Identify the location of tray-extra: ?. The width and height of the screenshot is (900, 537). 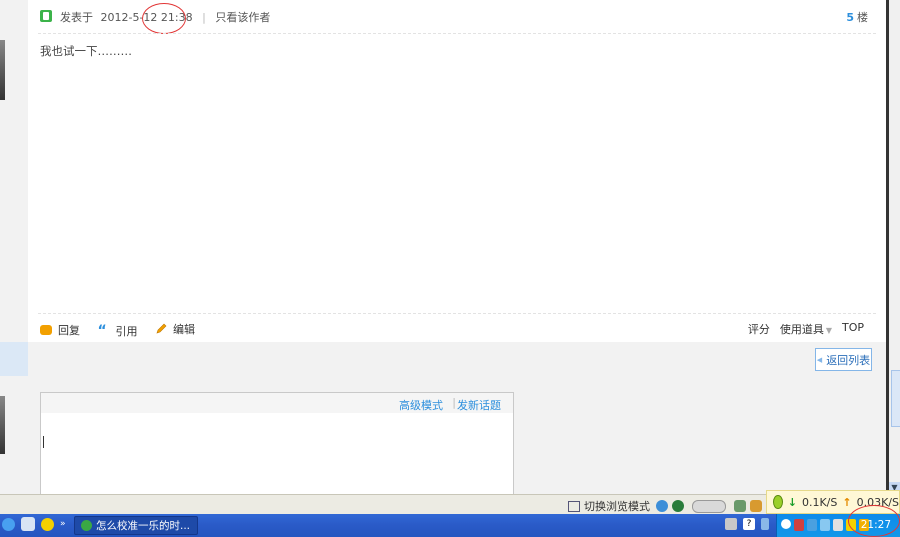
(747, 524).